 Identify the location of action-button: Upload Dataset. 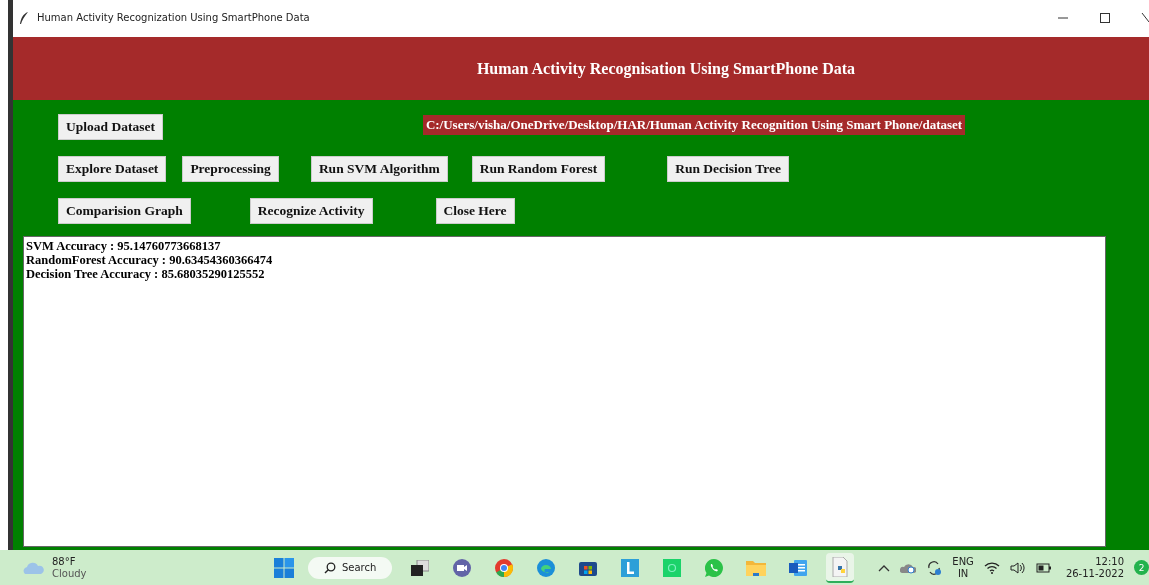
(110, 127).